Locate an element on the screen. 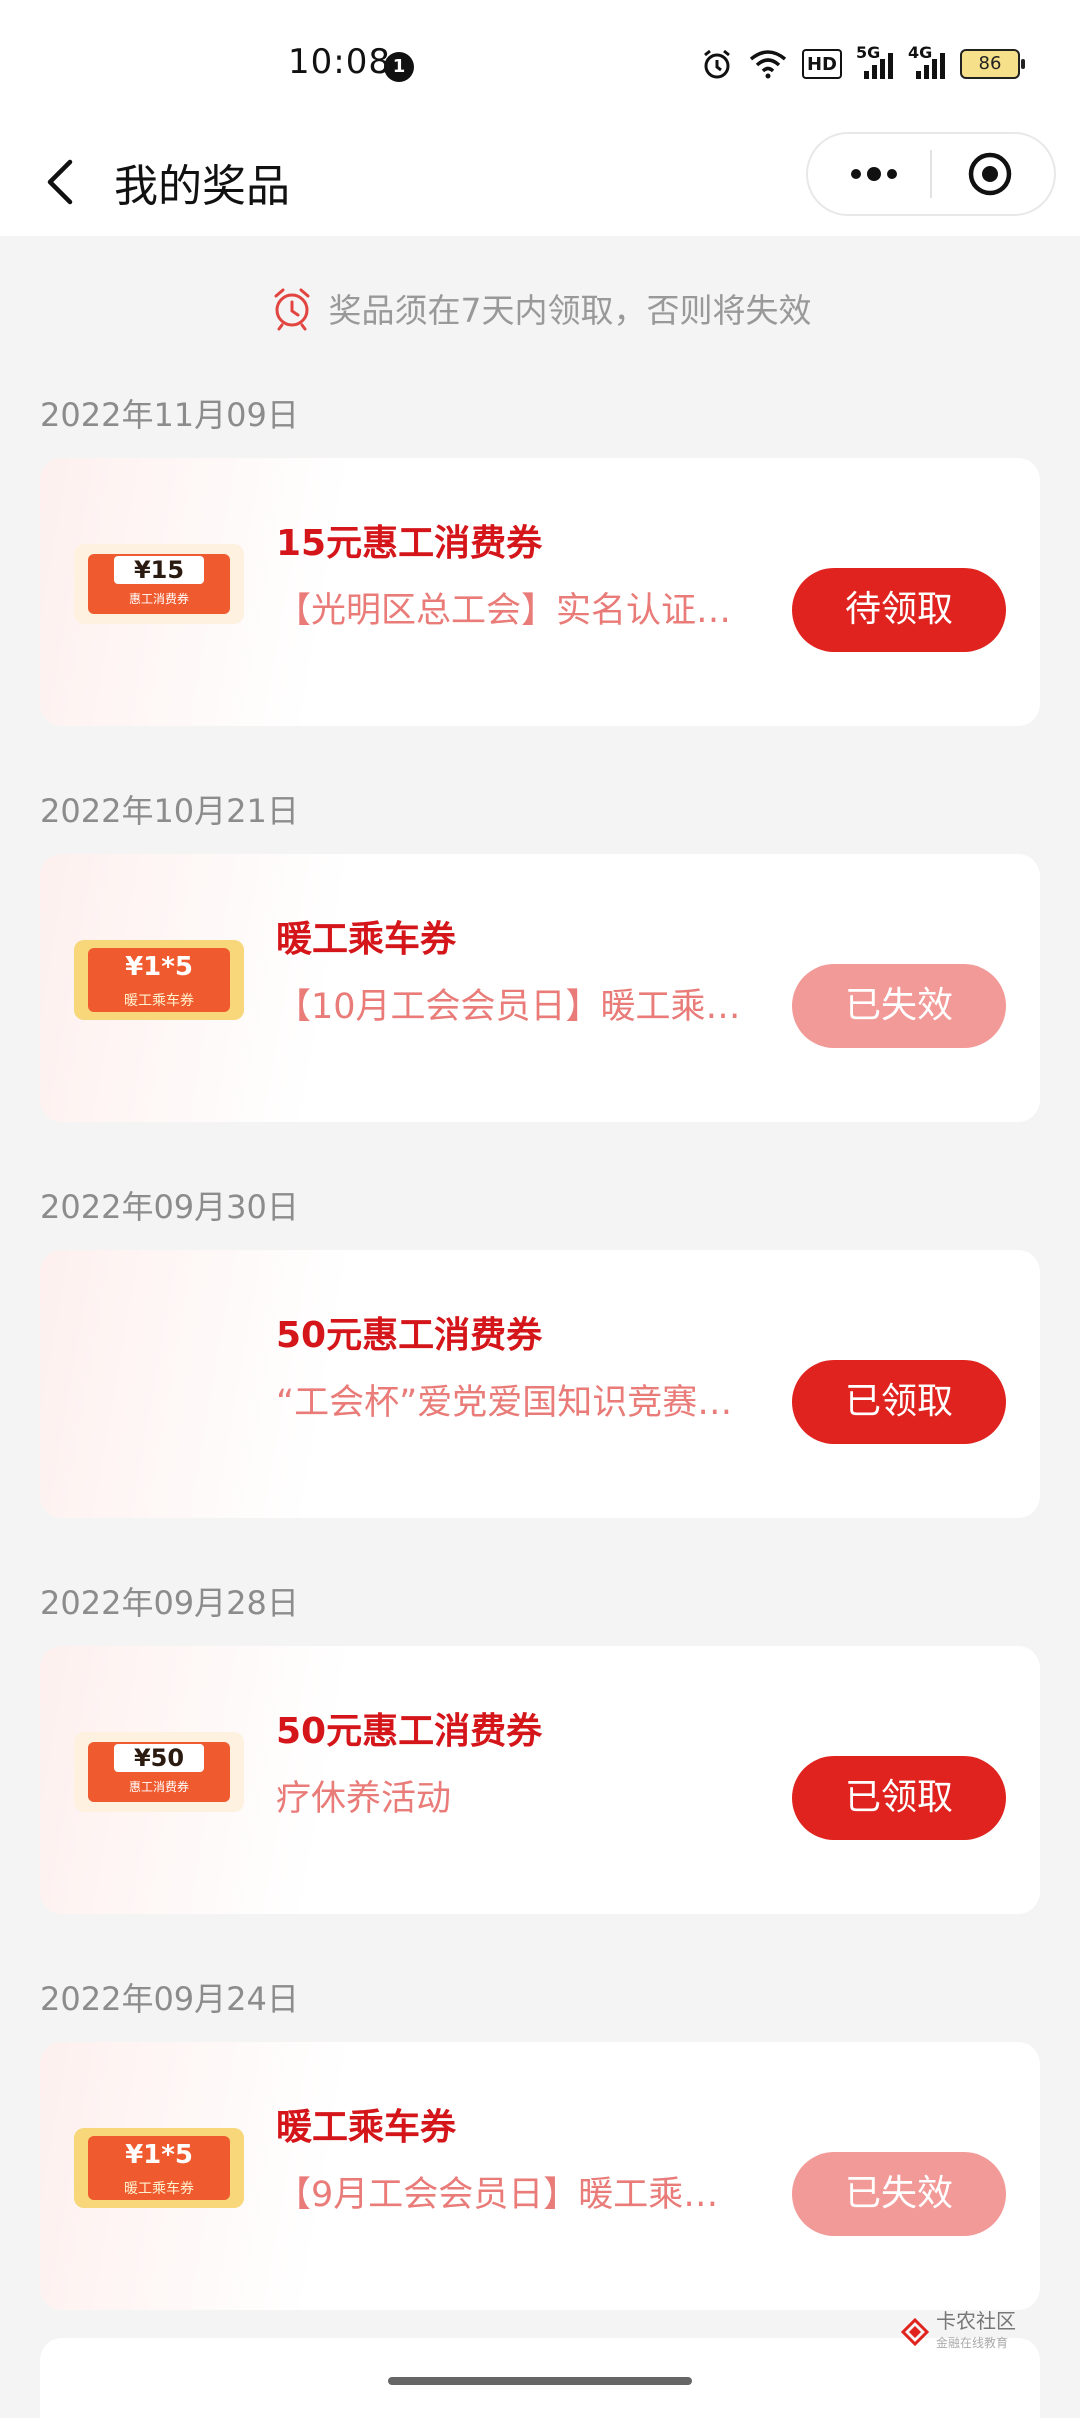 Image resolution: width=1080 pixels, height=2418 pixels. back-button is located at coordinates (66, 182).